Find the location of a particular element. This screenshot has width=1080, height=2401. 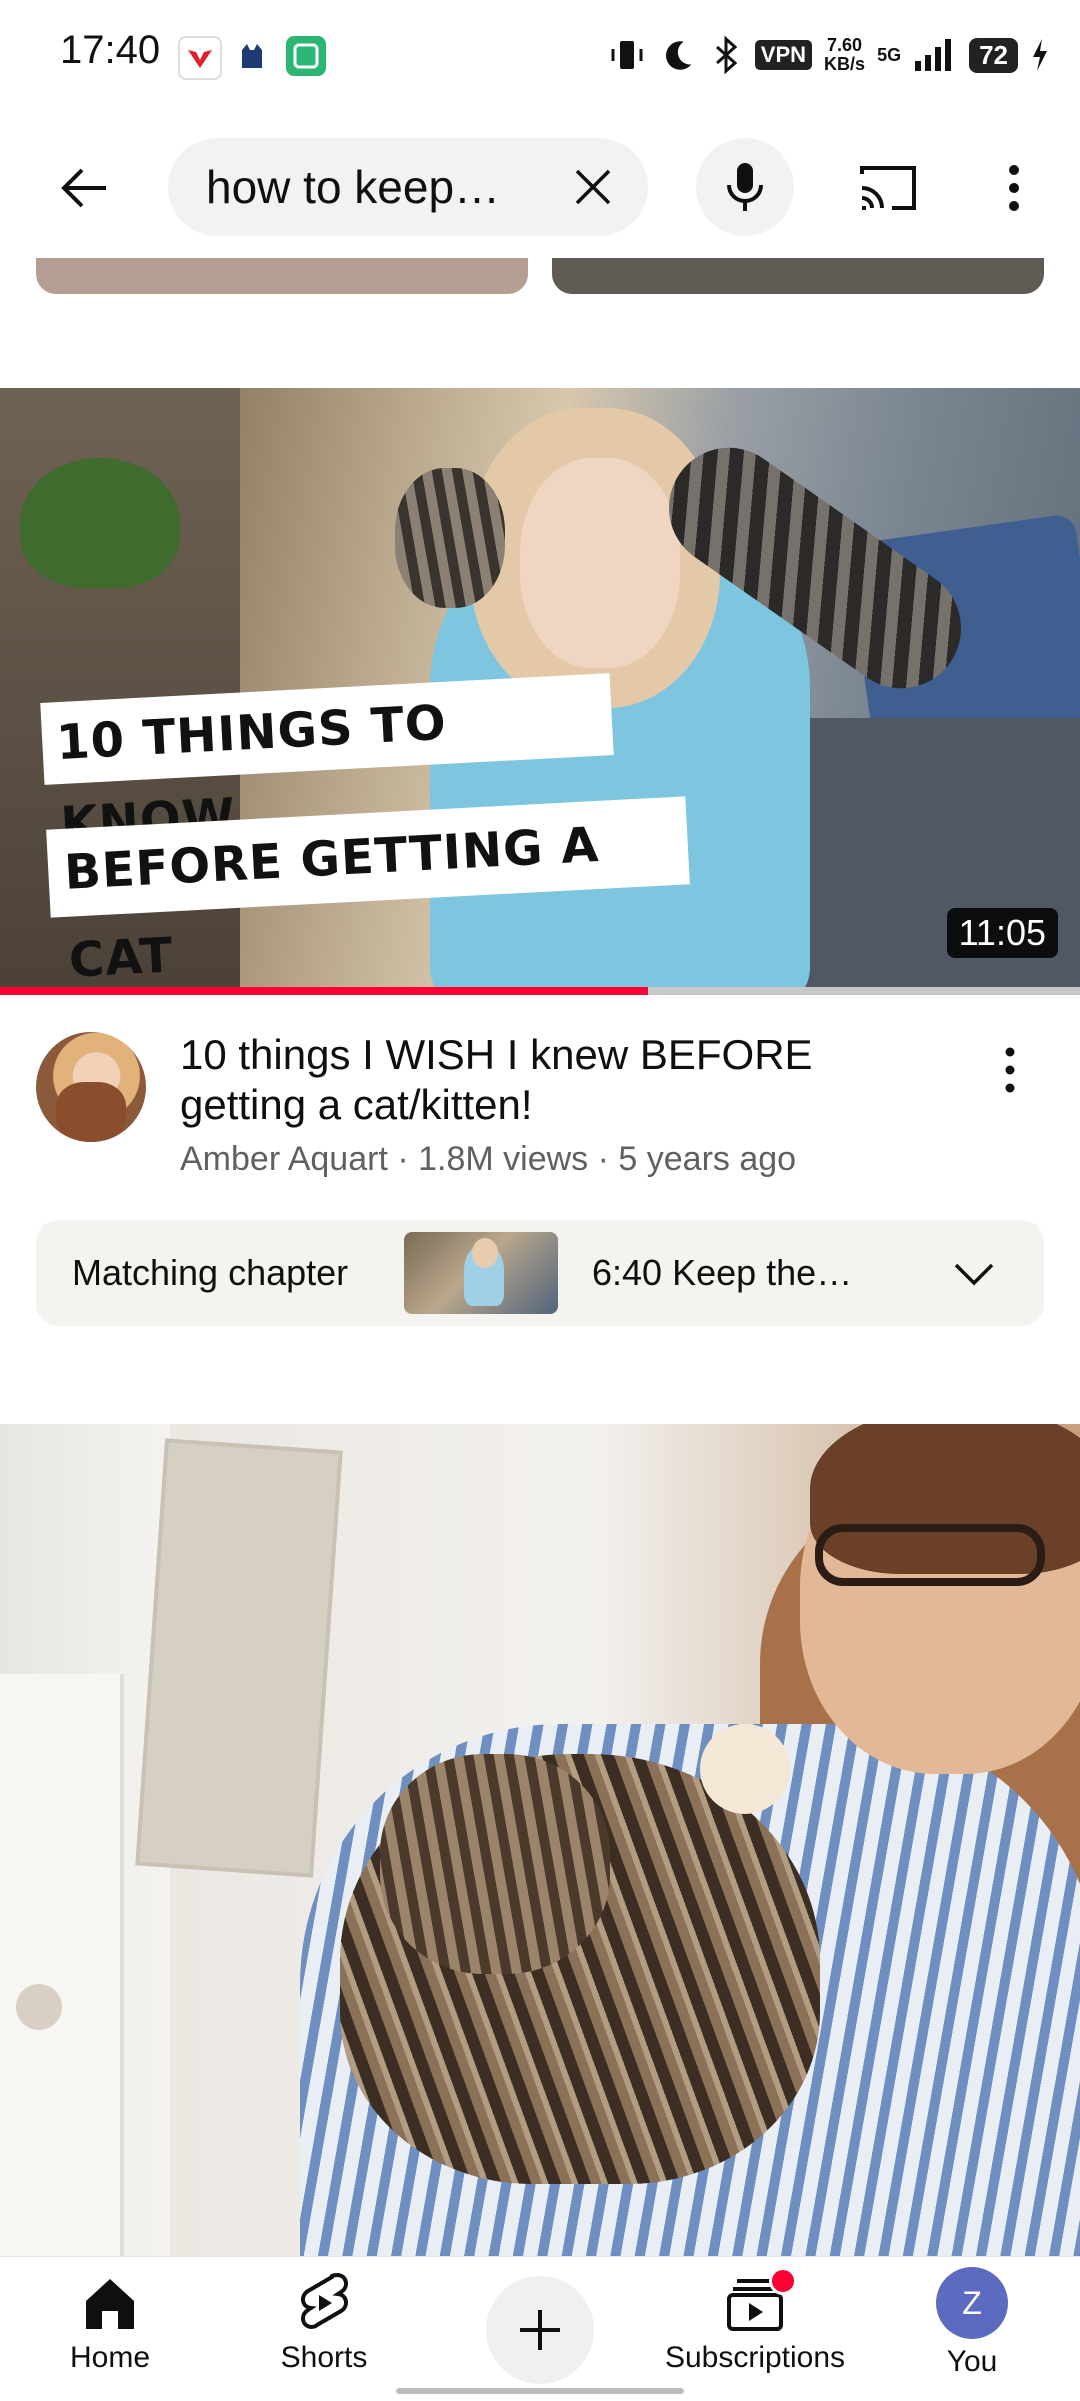

nav-home: Home is located at coordinates (110, 2329).